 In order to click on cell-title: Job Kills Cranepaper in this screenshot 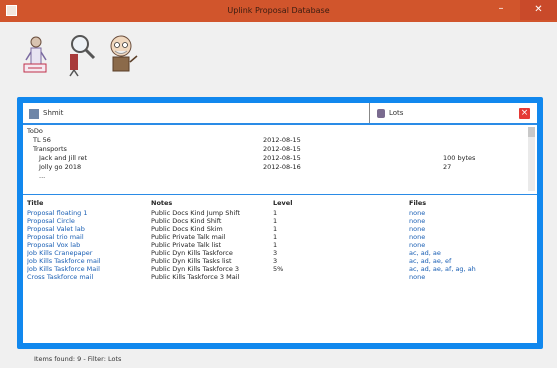, I will do `click(87, 253)`.